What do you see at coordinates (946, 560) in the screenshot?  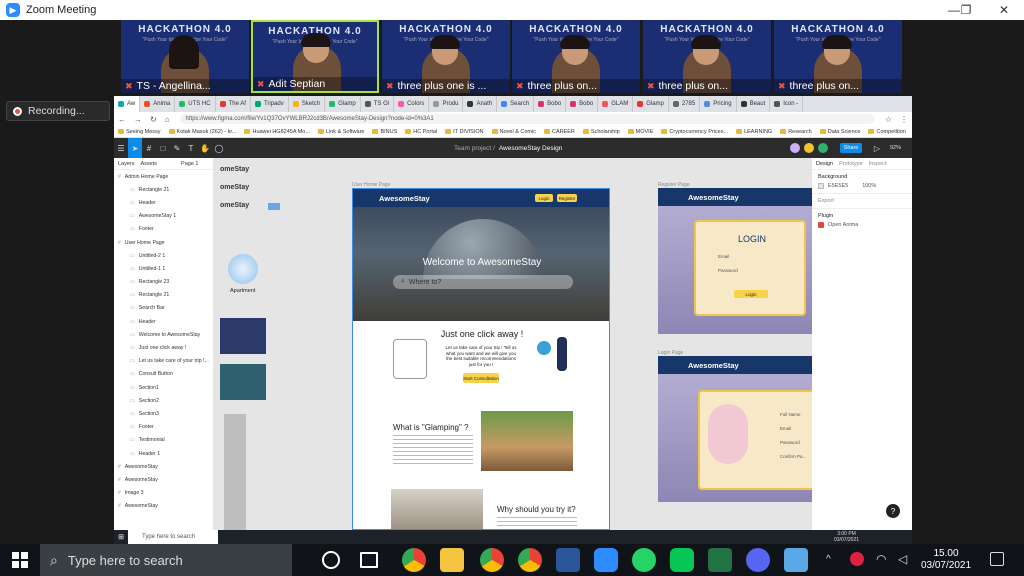 I see `clock: 15.00 03/07/2021` at bounding box center [946, 560].